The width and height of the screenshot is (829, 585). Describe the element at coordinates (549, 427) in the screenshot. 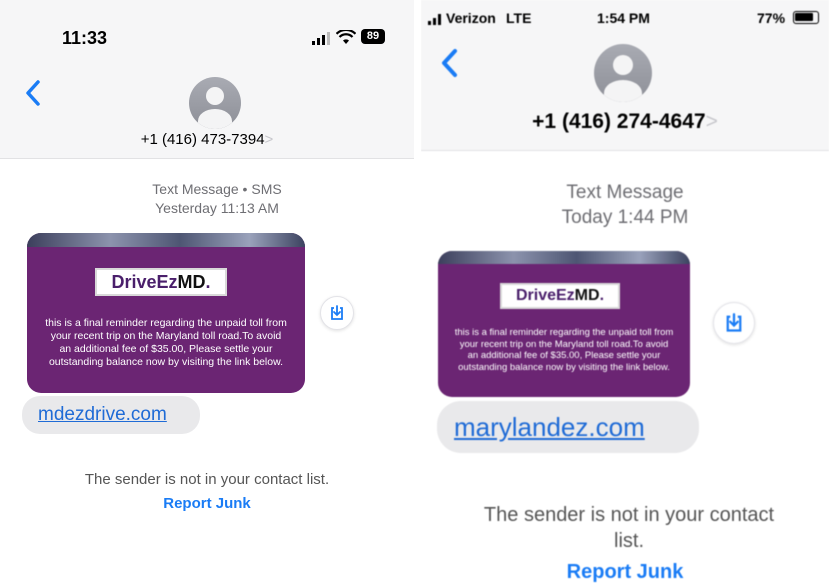

I see `message-link: marylandez.com` at that location.